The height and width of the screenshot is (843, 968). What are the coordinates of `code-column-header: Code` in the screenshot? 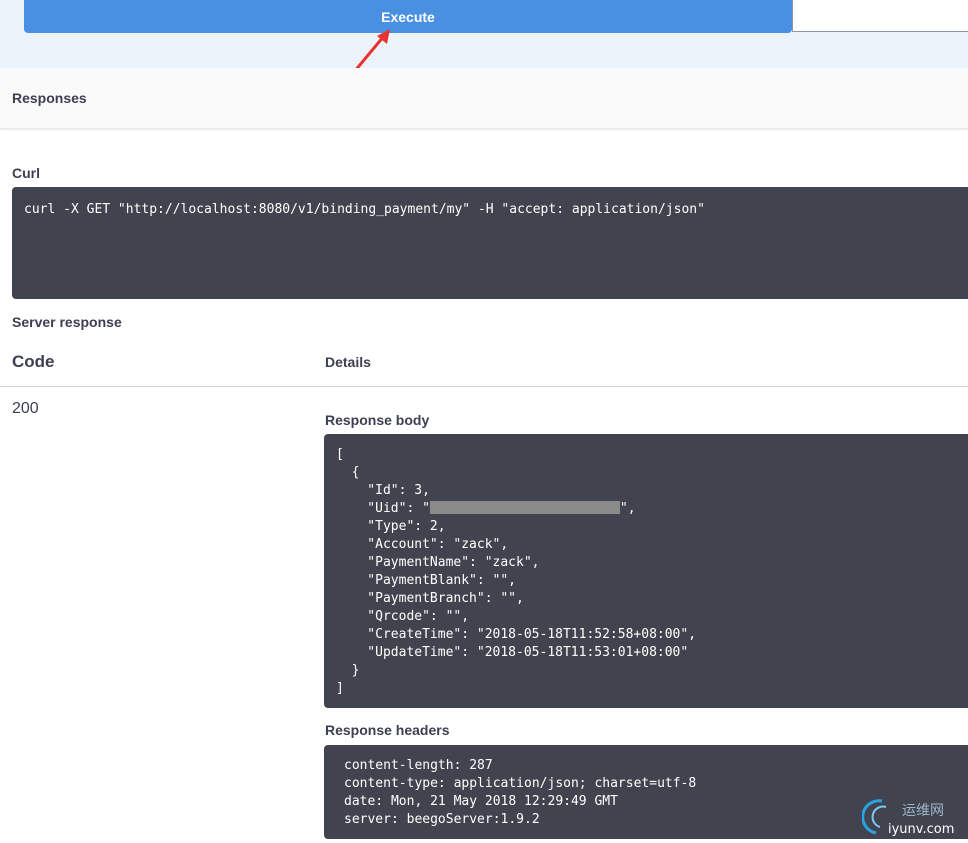 It's located at (33, 361).